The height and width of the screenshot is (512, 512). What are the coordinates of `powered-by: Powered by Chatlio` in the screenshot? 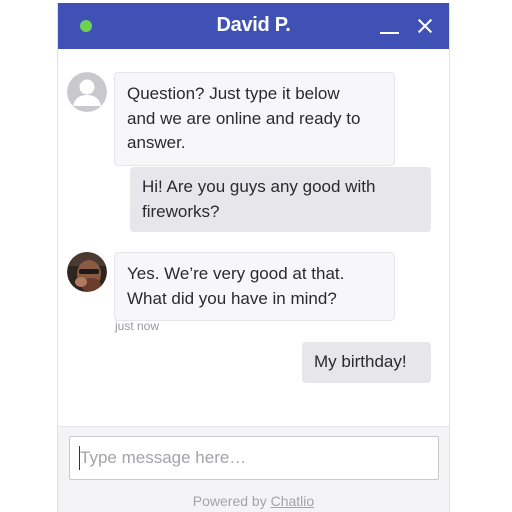 It's located at (253, 501).